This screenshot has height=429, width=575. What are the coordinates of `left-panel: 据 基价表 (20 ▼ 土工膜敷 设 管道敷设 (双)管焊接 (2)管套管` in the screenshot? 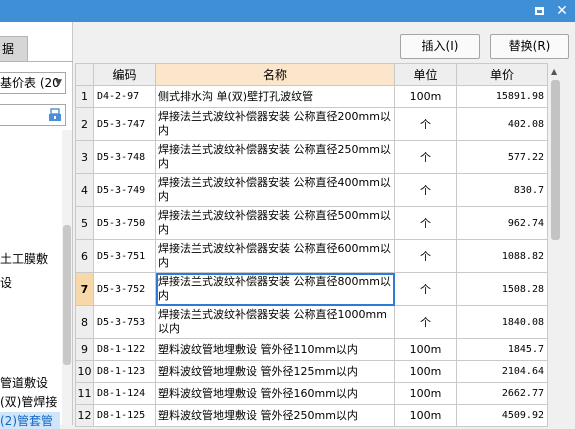 It's located at (36, 225).